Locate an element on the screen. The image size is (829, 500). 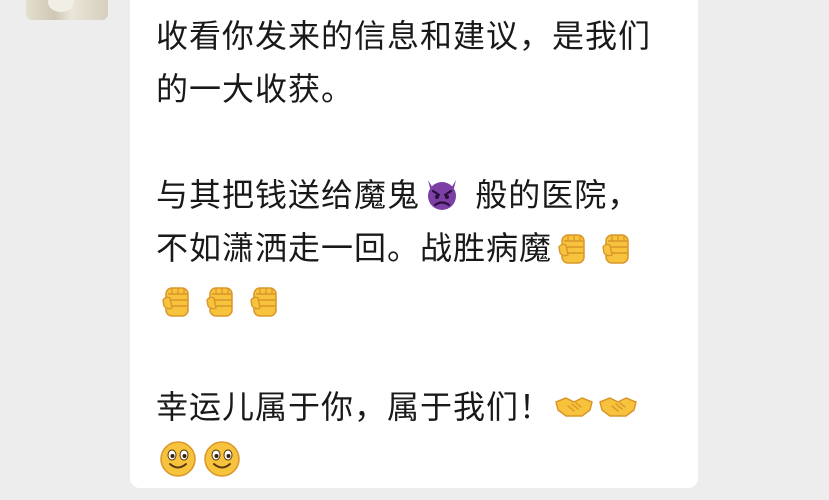
message-fragment: 幸运儿属于你，属于我们！ is located at coordinates (354, 407).